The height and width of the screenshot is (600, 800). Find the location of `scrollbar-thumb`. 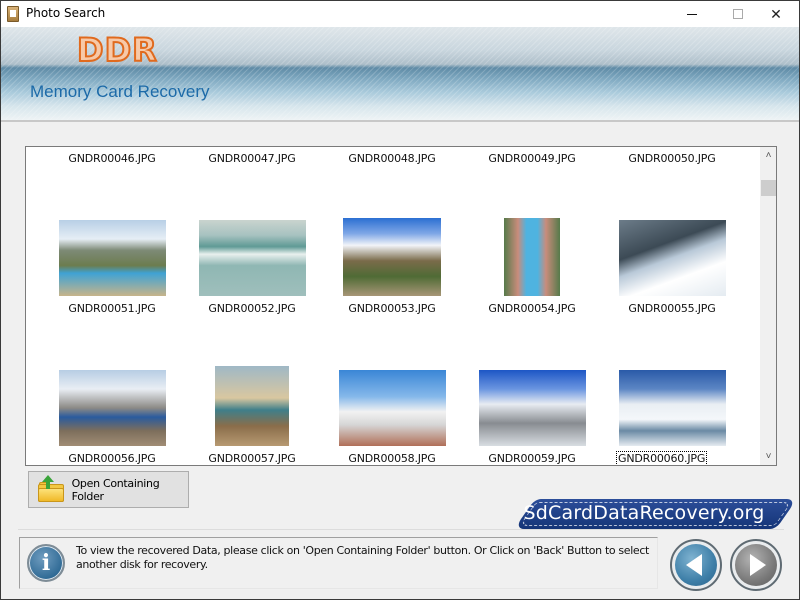

scrollbar-thumb is located at coordinates (768, 188).